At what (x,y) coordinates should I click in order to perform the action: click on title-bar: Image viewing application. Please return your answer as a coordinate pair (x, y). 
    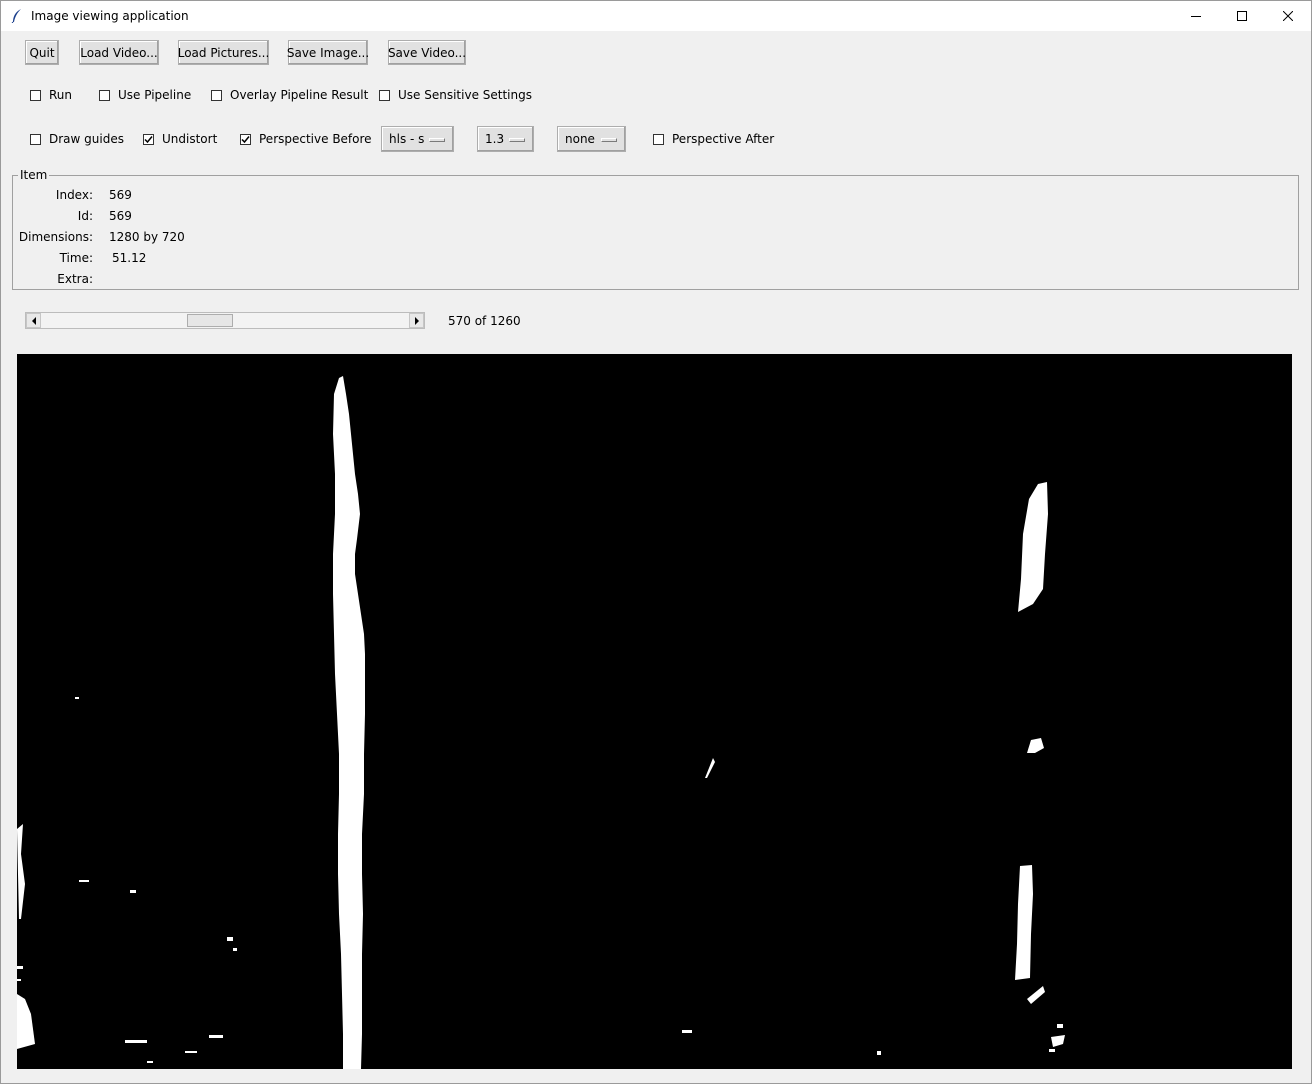
    Looking at the image, I should click on (656, 16).